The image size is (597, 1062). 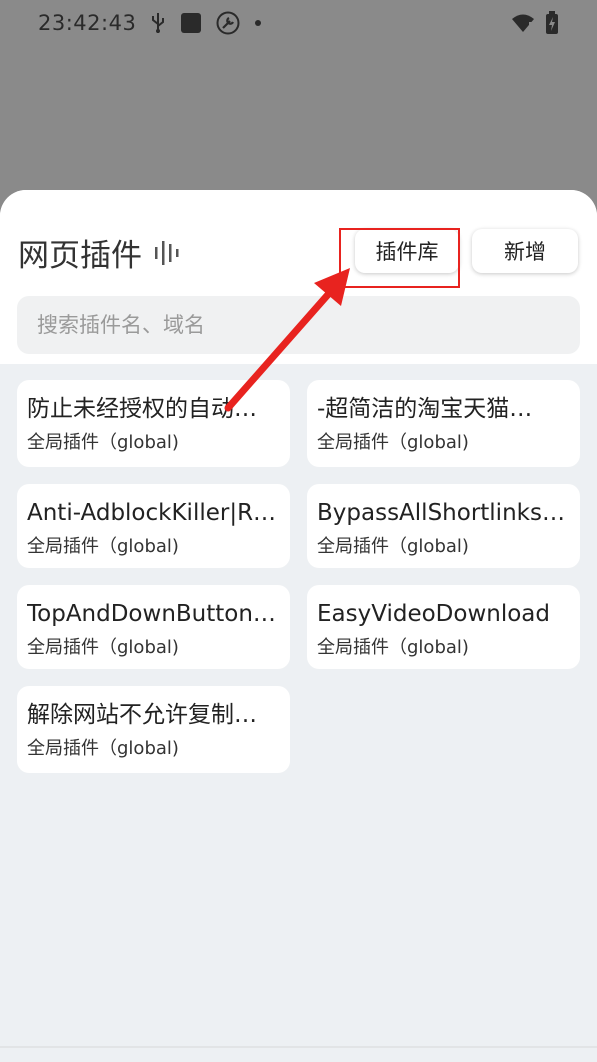 I want to click on status-right, so click(x=535, y=23).